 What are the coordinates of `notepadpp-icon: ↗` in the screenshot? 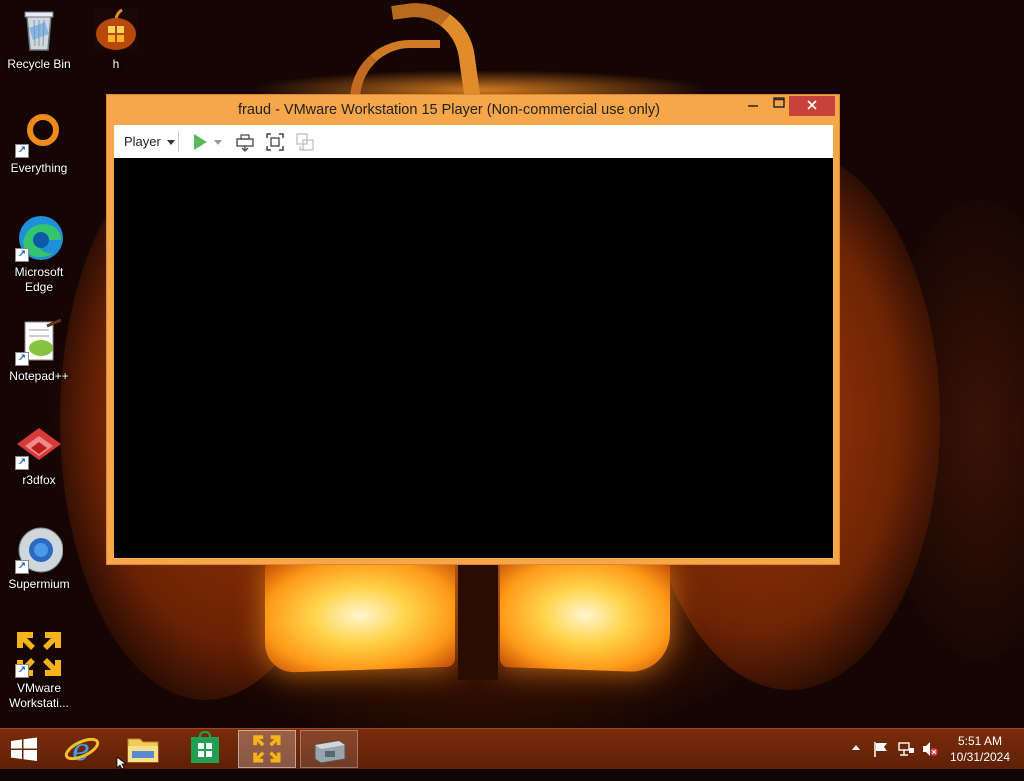 It's located at (39, 342).